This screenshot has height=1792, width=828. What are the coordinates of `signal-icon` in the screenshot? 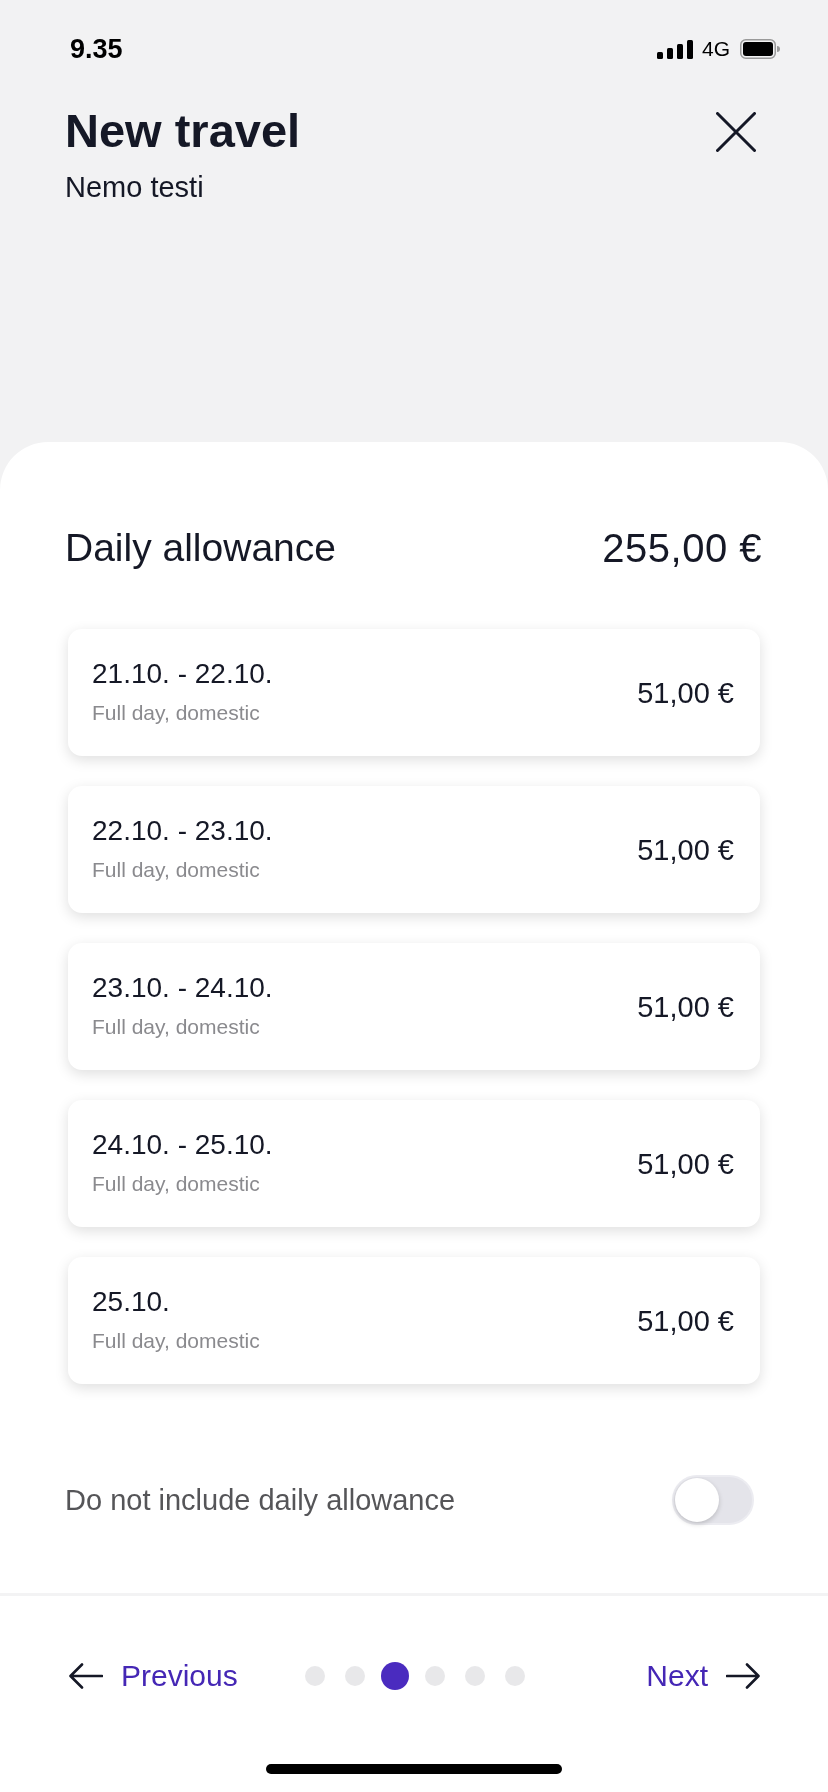 It's located at (675, 49).